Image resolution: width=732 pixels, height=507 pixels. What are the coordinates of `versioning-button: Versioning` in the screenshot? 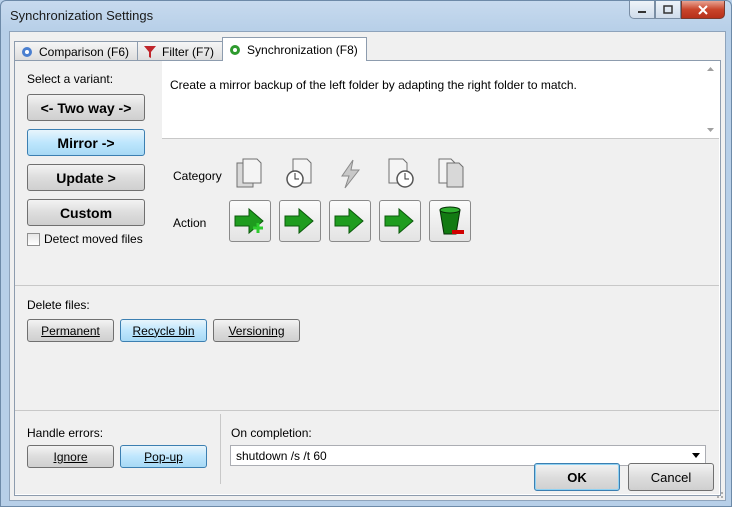 It's located at (256, 330).